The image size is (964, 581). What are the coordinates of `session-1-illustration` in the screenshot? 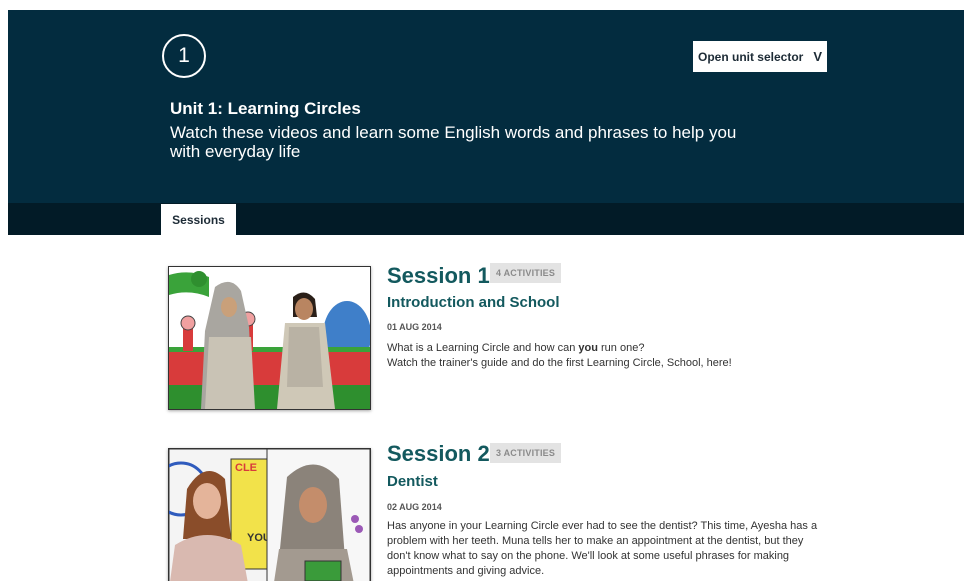 It's located at (269, 338).